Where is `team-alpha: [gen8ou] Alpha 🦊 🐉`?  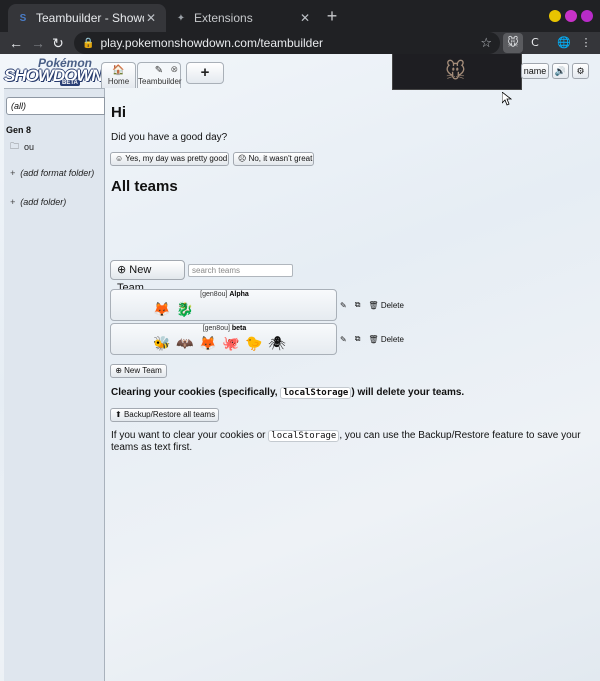
team-alpha: [gen8ou] Alpha 🦊 🐉 is located at coordinates (223, 305).